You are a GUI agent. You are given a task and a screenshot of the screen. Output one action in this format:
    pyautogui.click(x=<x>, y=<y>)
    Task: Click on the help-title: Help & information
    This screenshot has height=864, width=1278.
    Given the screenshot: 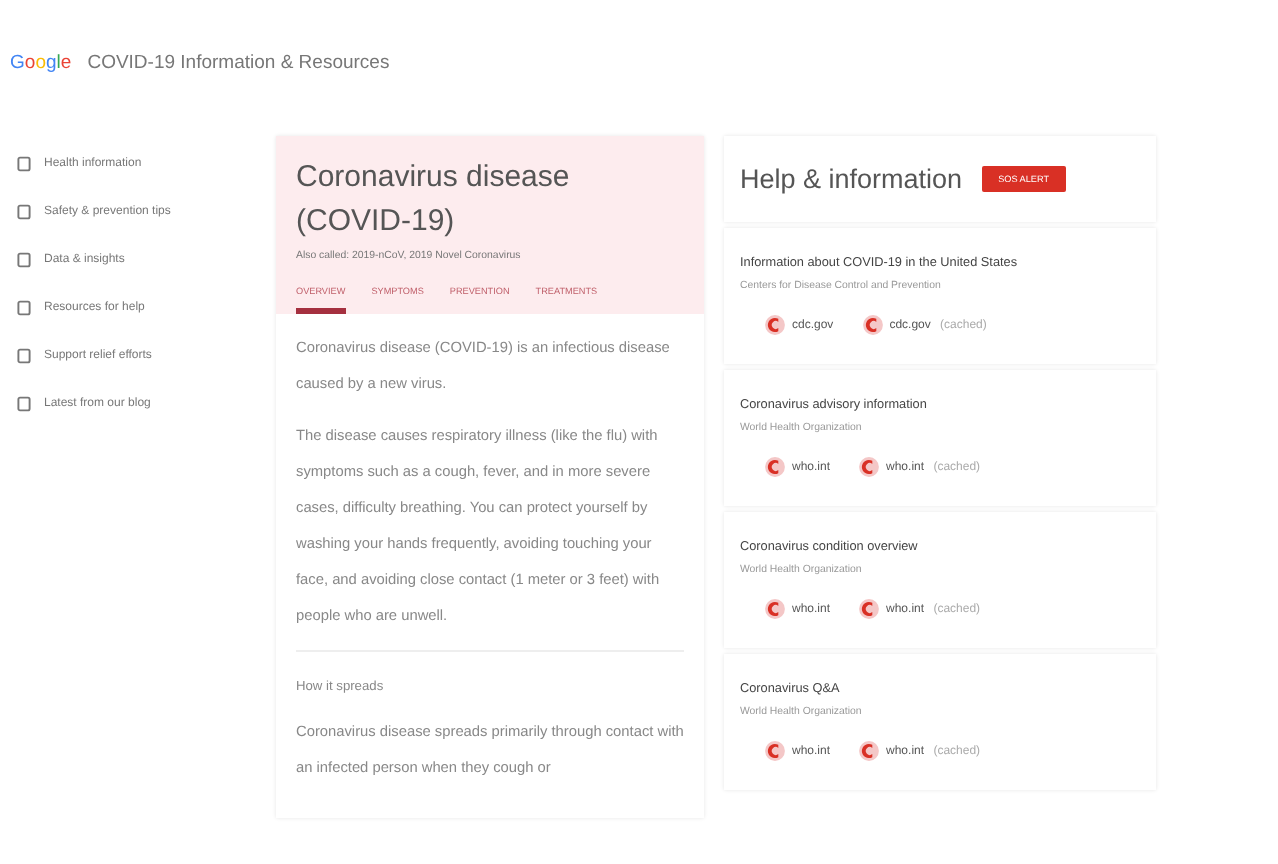 What is the action you would take?
    pyautogui.click(x=851, y=179)
    